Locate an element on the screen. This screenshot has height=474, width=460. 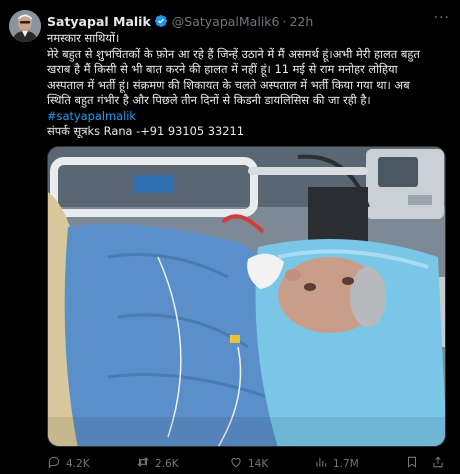
like-button: 14K is located at coordinates (248, 463).